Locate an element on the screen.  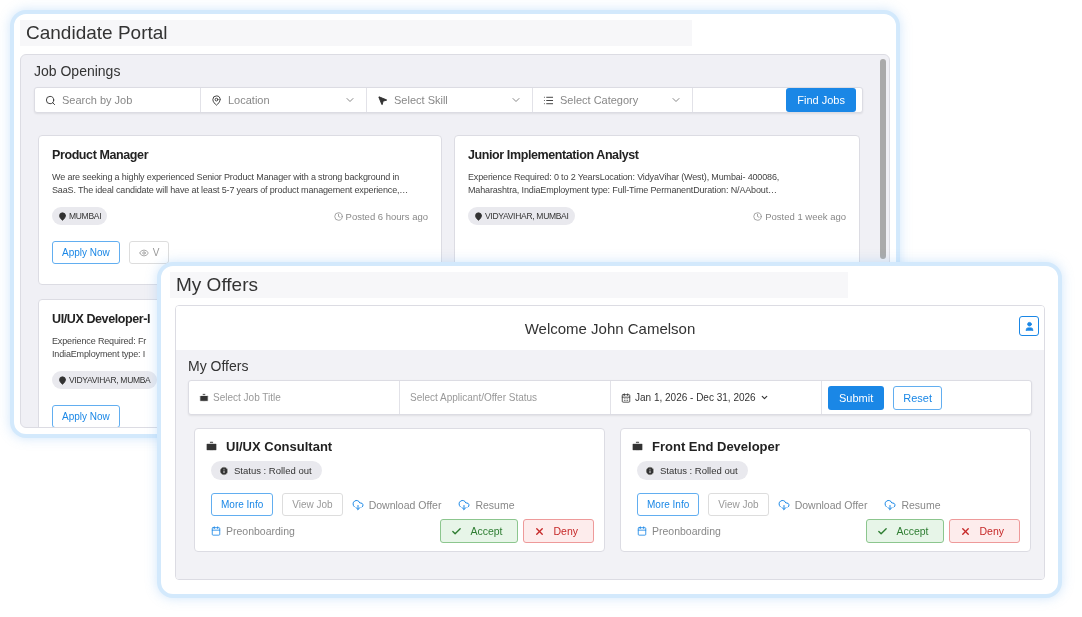
skill-icon is located at coordinates (382, 100).